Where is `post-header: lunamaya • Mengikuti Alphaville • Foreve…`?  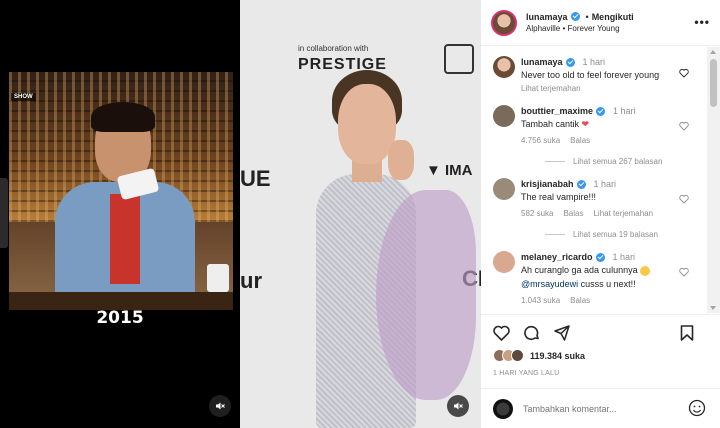 post-header: lunamaya • Mengikuti Alphaville • Foreve… is located at coordinates (600, 23).